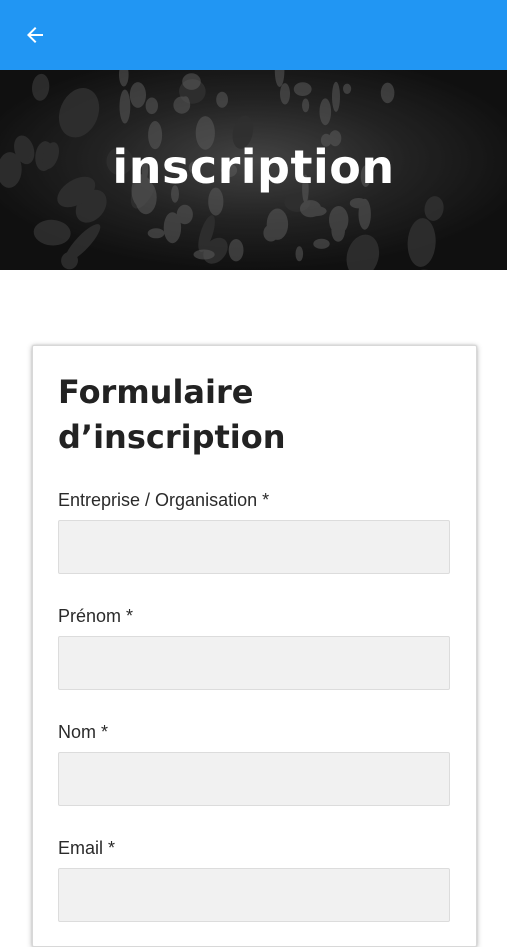 This screenshot has width=507, height=947. I want to click on first-name-input, so click(254, 663).